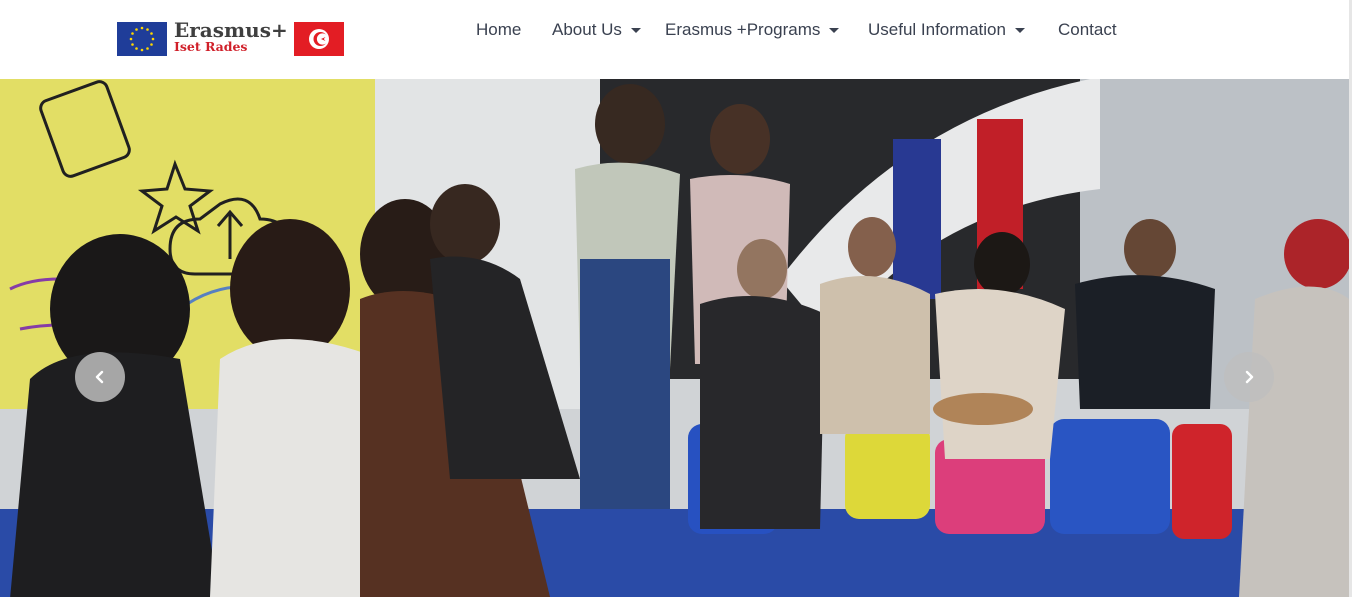 The width and height of the screenshot is (1352, 597). I want to click on carousel-prev-button, so click(100, 377).